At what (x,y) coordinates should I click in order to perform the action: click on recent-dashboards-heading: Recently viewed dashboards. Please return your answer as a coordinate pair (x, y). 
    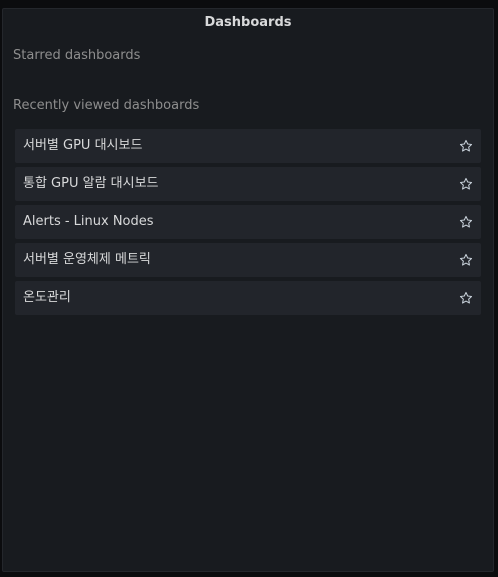
    Looking at the image, I should click on (106, 105).